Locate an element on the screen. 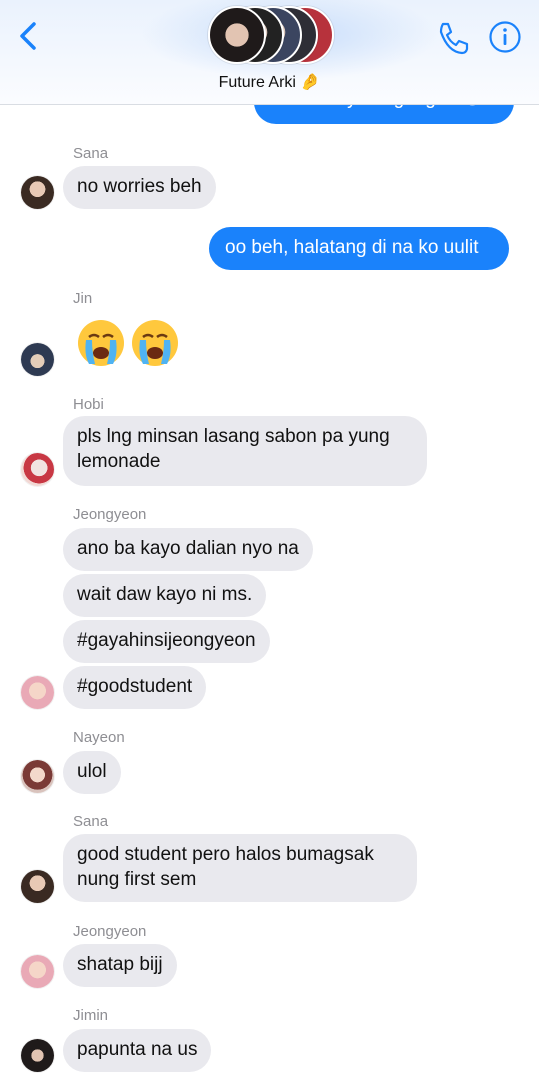 The height and width of the screenshot is (1075, 539). message-text: wait daw kayo ni ms. is located at coordinates (165, 594).